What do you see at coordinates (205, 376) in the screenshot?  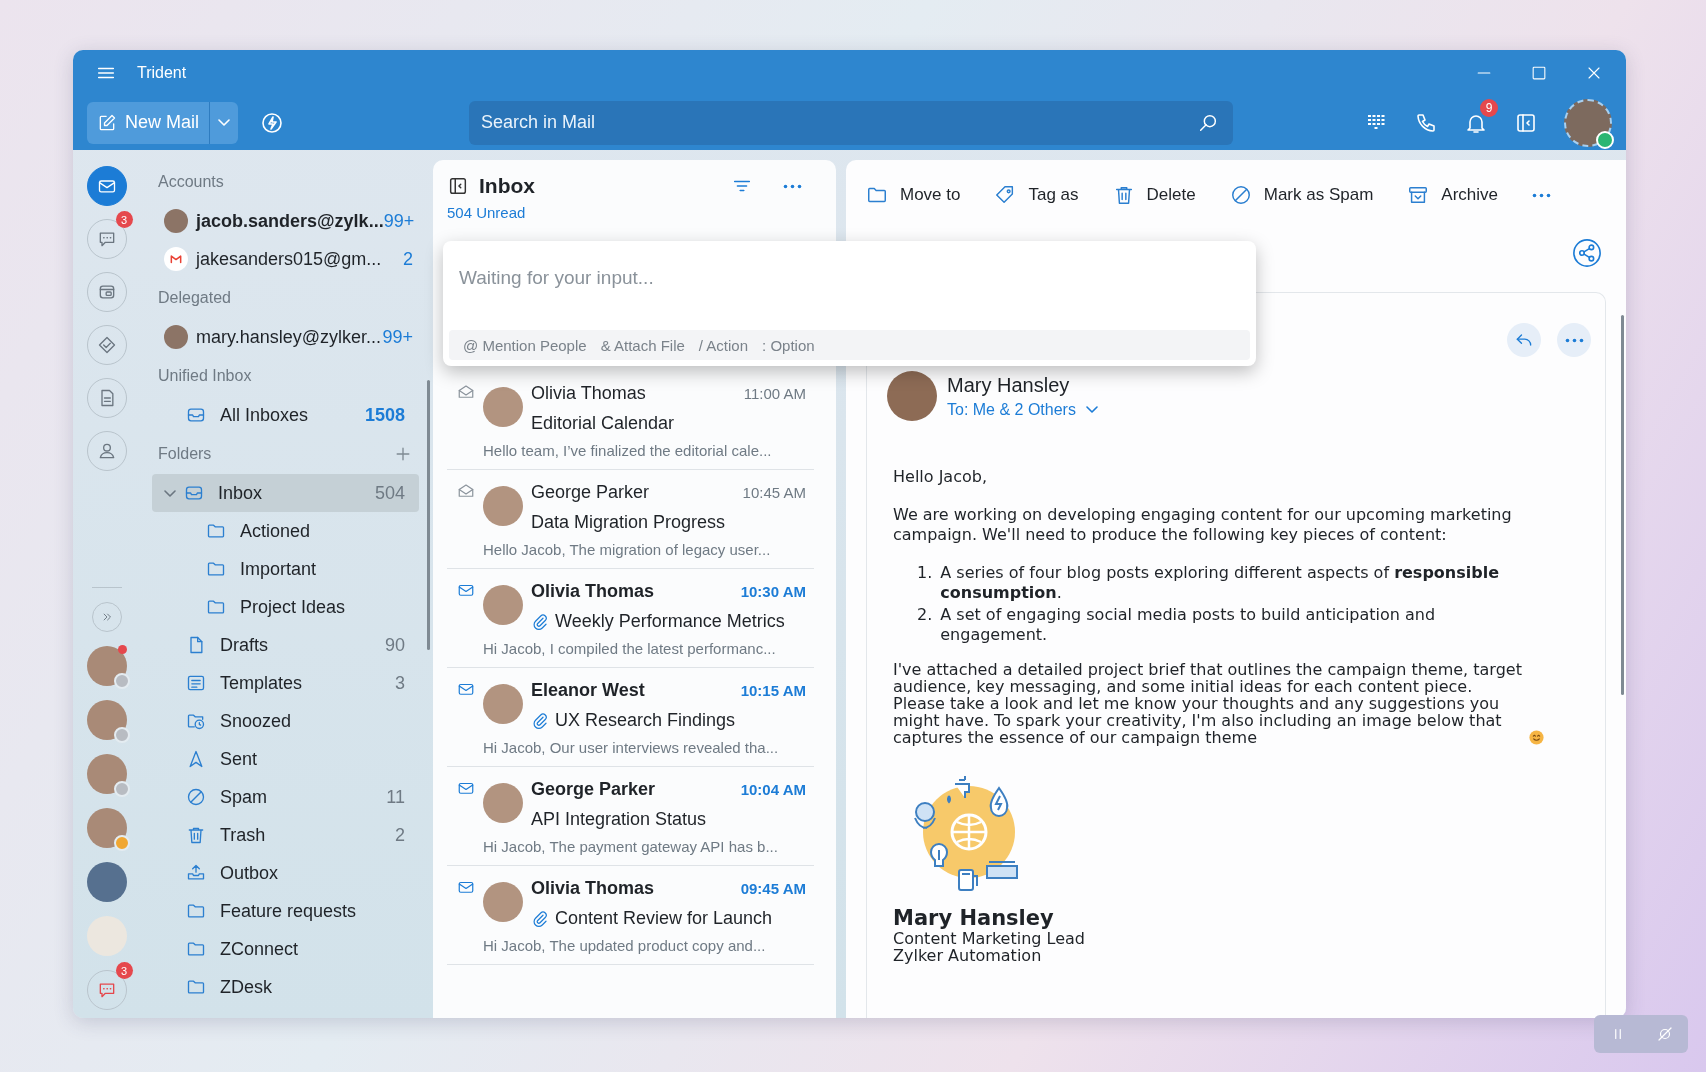 I see `section-heading: Unified Inbox` at bounding box center [205, 376].